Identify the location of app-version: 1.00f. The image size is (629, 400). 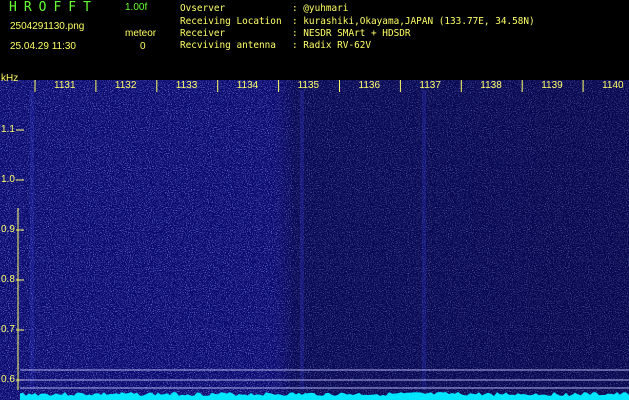
(136, 7).